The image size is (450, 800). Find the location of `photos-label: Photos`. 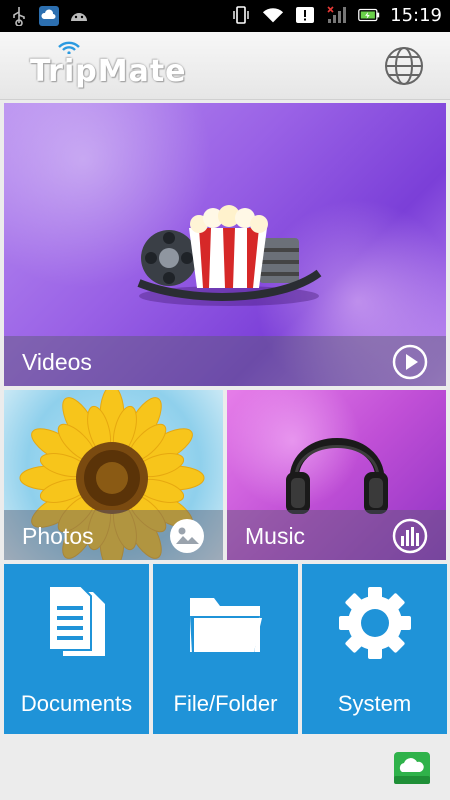

photos-label: Photos is located at coordinates (58, 536).